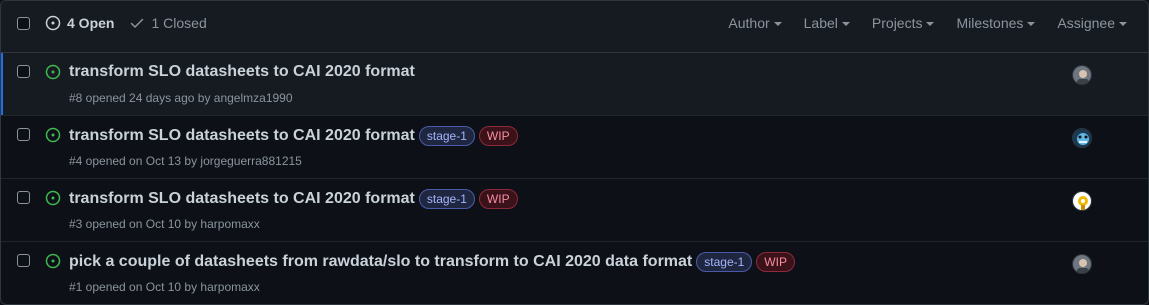 The height and width of the screenshot is (305, 1149). Describe the element at coordinates (137, 23) in the screenshot. I see `check-icon` at that location.